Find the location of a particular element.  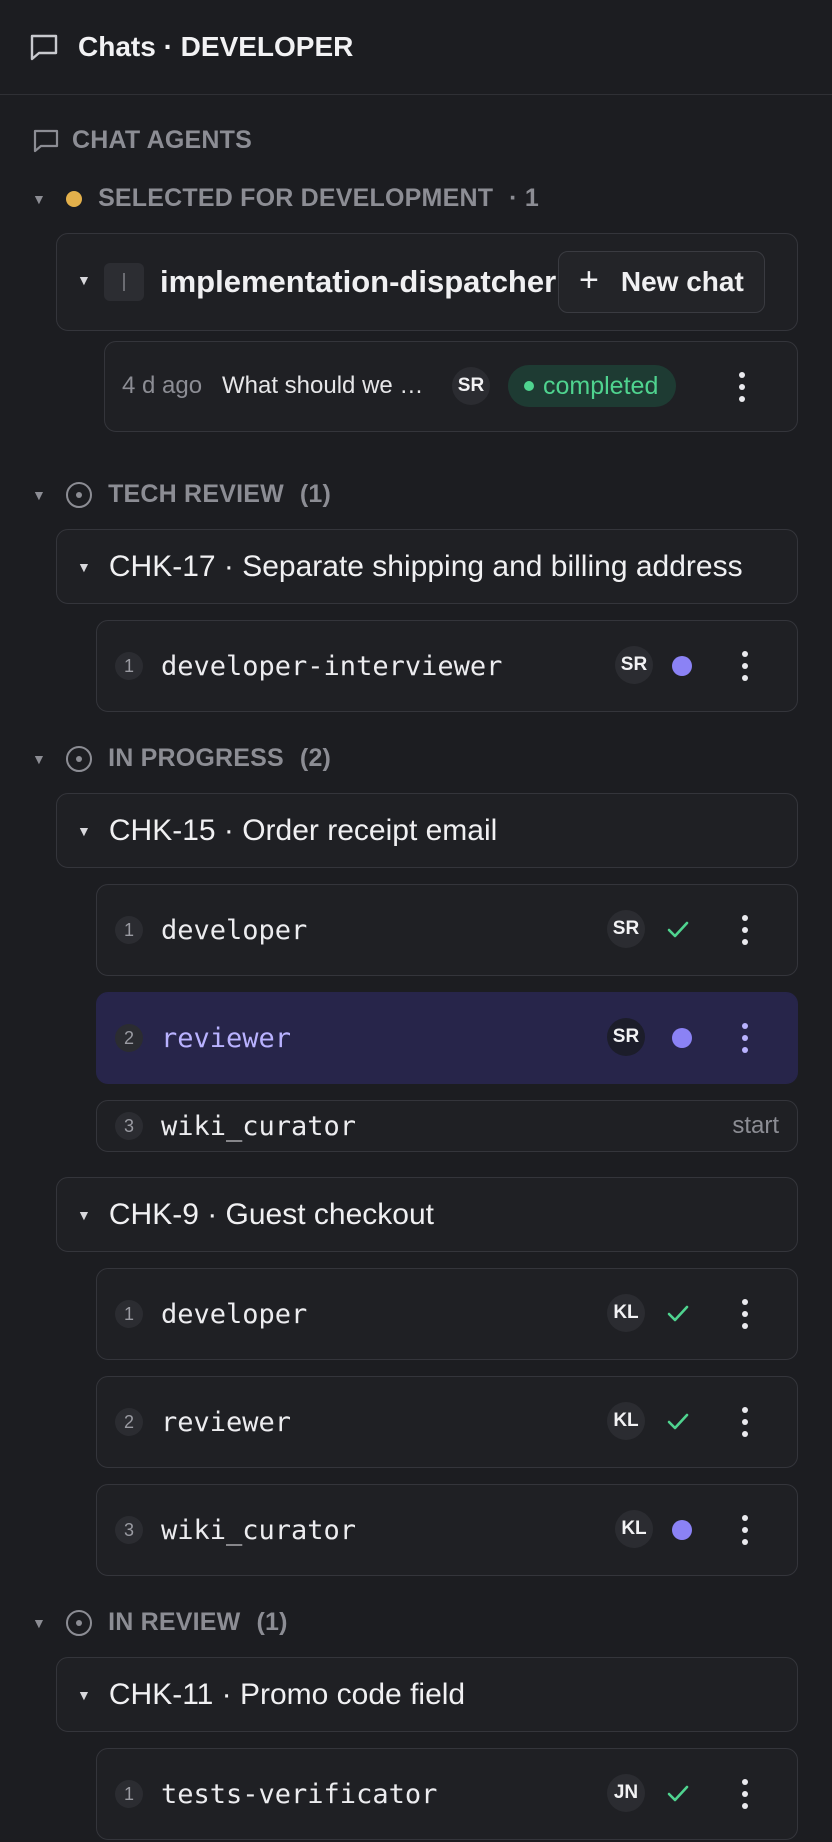

section-in-review: ▼ IN REVIEW (1) is located at coordinates (160, 1622).